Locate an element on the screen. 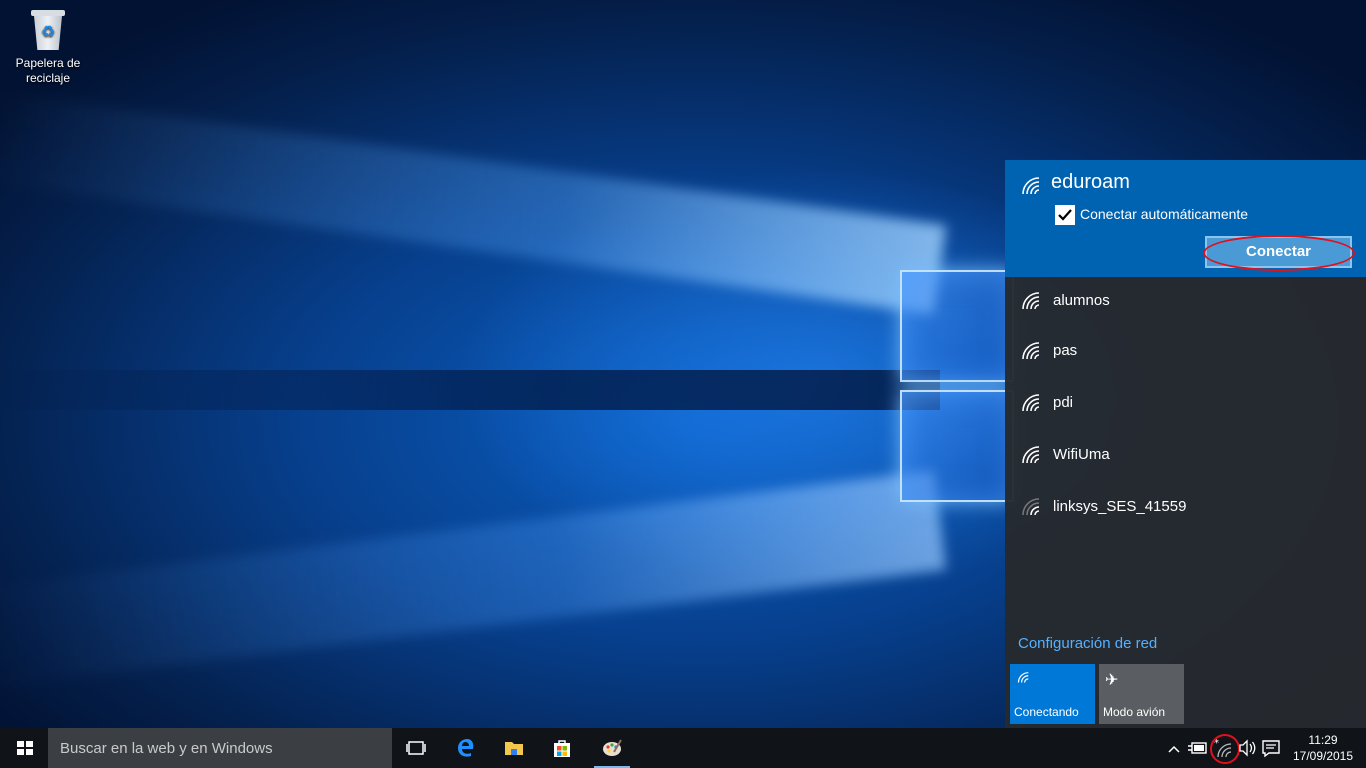  folder-icon is located at coordinates (514, 748).